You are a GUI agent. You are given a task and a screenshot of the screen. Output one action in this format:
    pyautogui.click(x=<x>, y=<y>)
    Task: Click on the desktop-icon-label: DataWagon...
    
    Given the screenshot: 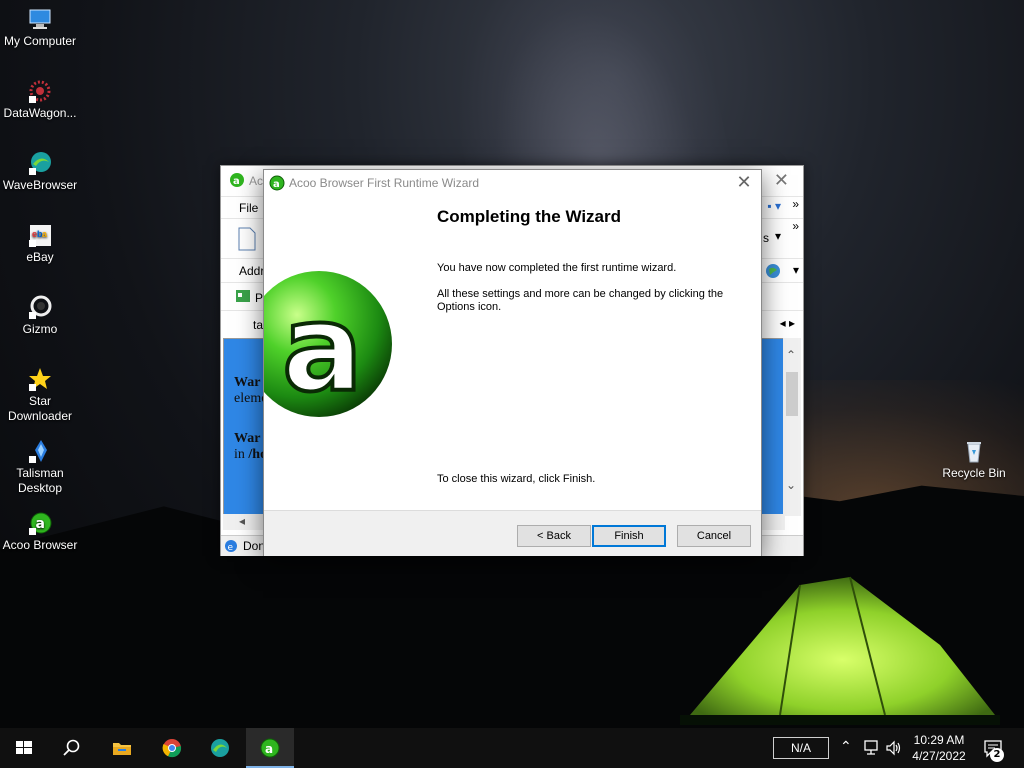 What is the action you would take?
    pyautogui.click(x=40, y=113)
    